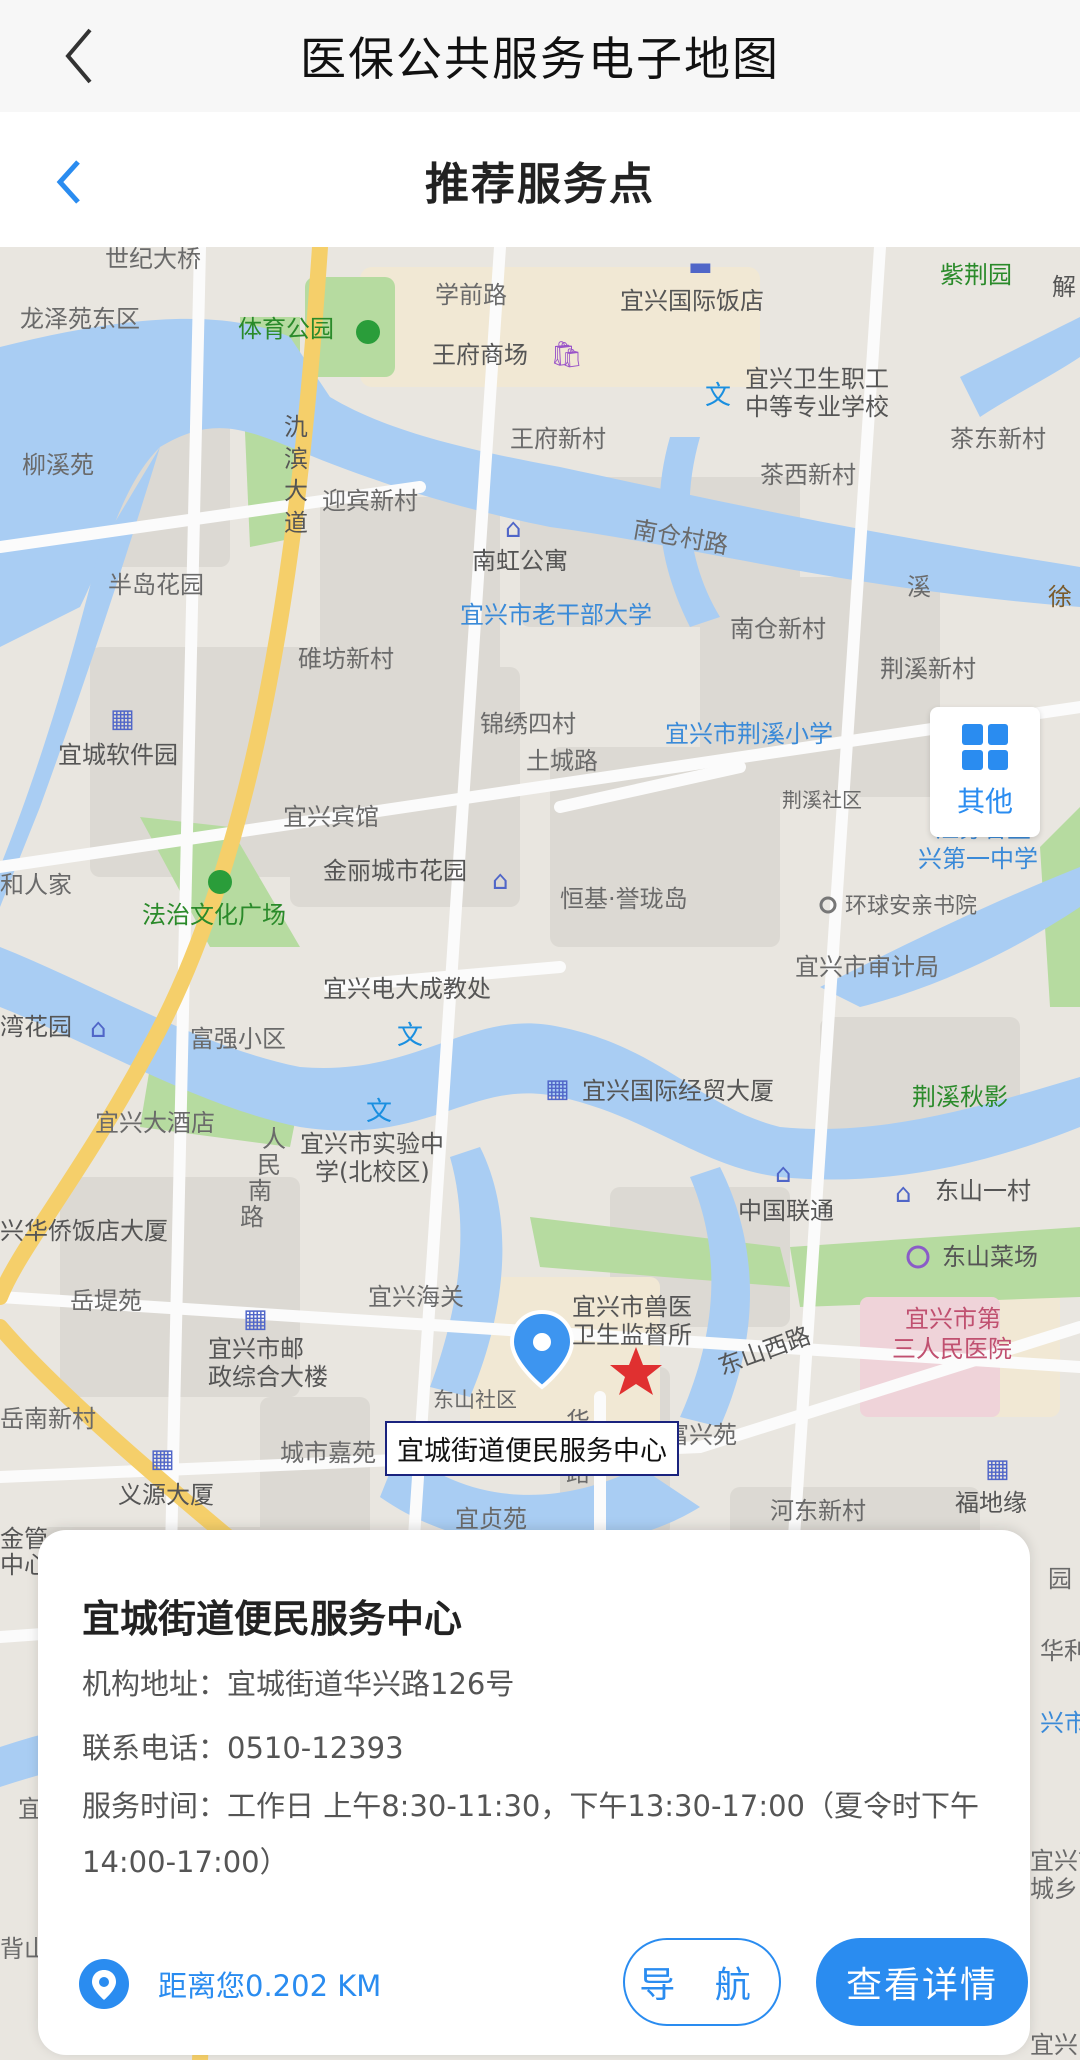 Image resolution: width=1080 pixels, height=2060 pixels. Describe the element at coordinates (978, 859) in the screenshot. I see `map-label: 兴第一中学` at that location.